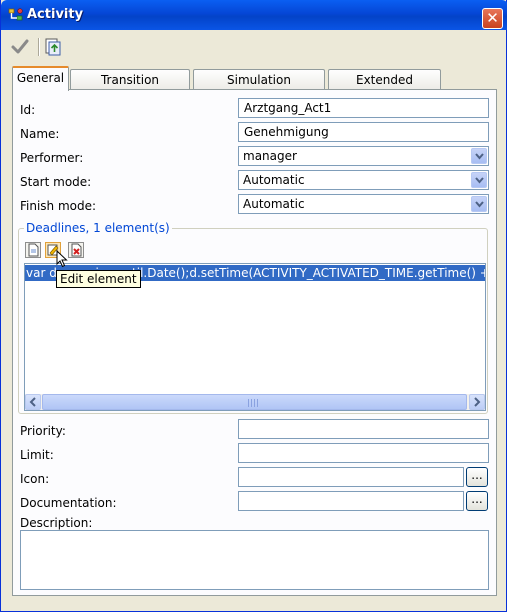 This screenshot has height=612, width=507. What do you see at coordinates (98, 279) in the screenshot?
I see `edit-element-tooltip: Edit element` at bounding box center [98, 279].